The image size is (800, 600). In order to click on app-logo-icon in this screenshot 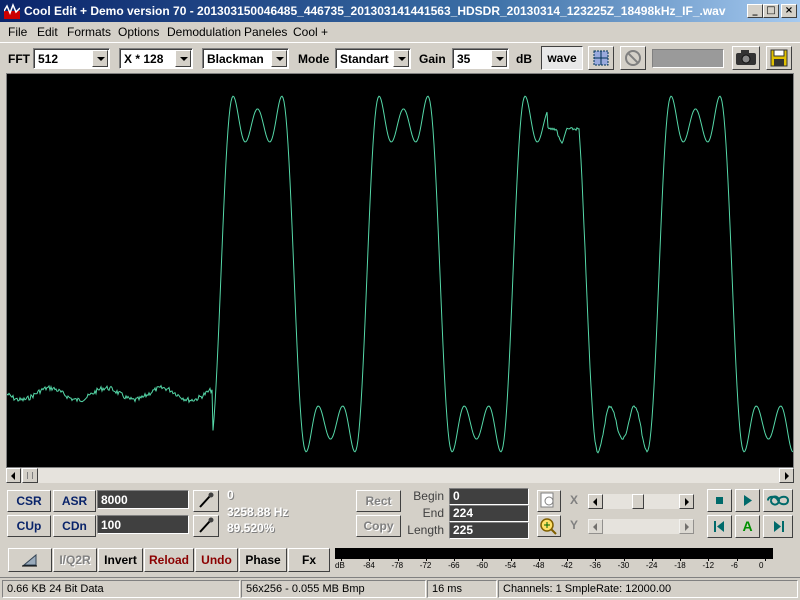, I will do `click(12, 11)`.